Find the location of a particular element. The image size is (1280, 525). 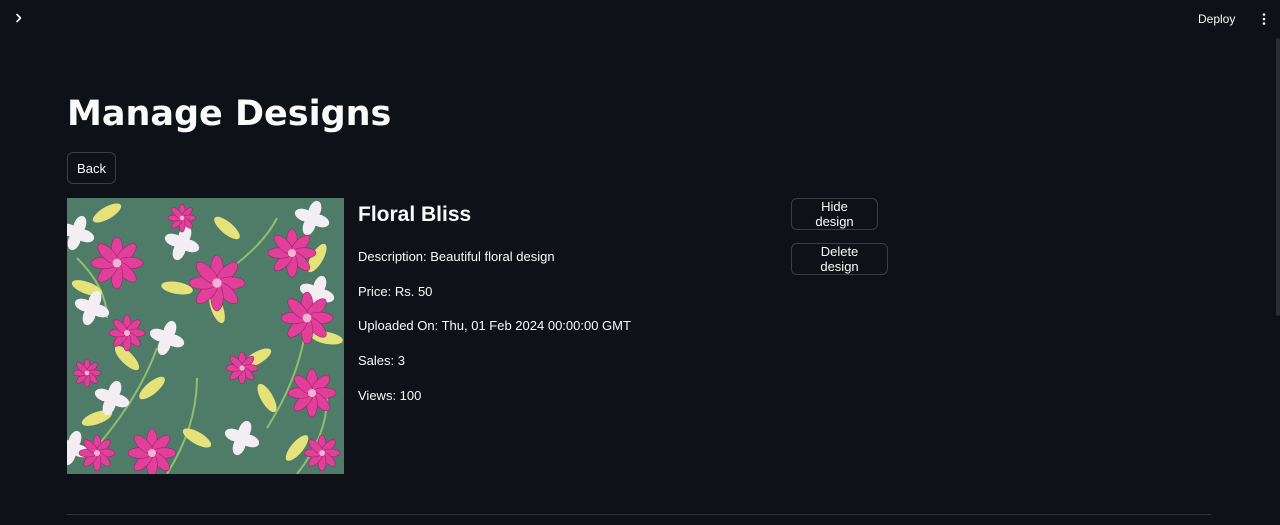

design-views: Views: 100 is located at coordinates (390, 395).